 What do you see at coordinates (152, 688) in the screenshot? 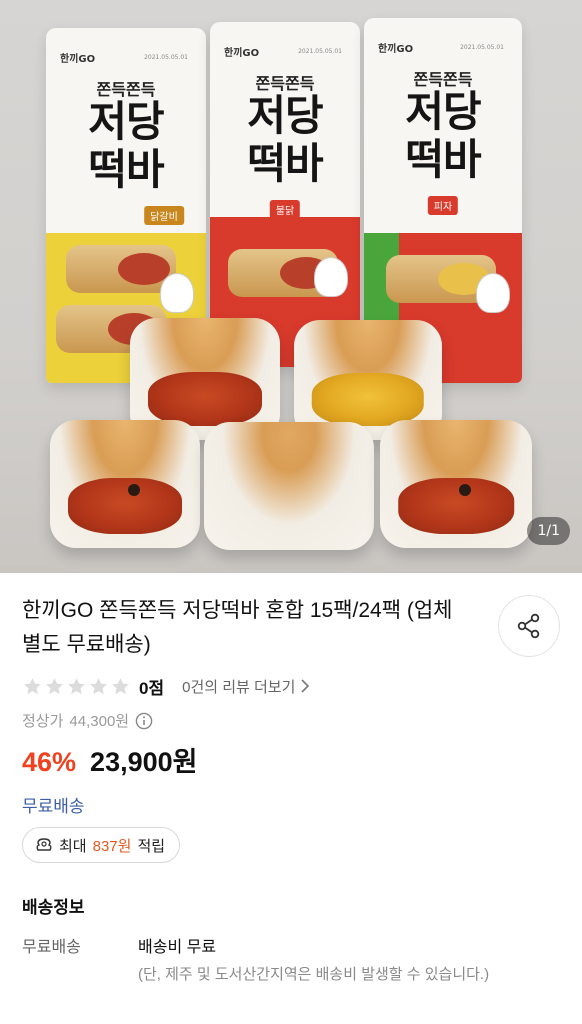
I see `rating-score: 0점` at bounding box center [152, 688].